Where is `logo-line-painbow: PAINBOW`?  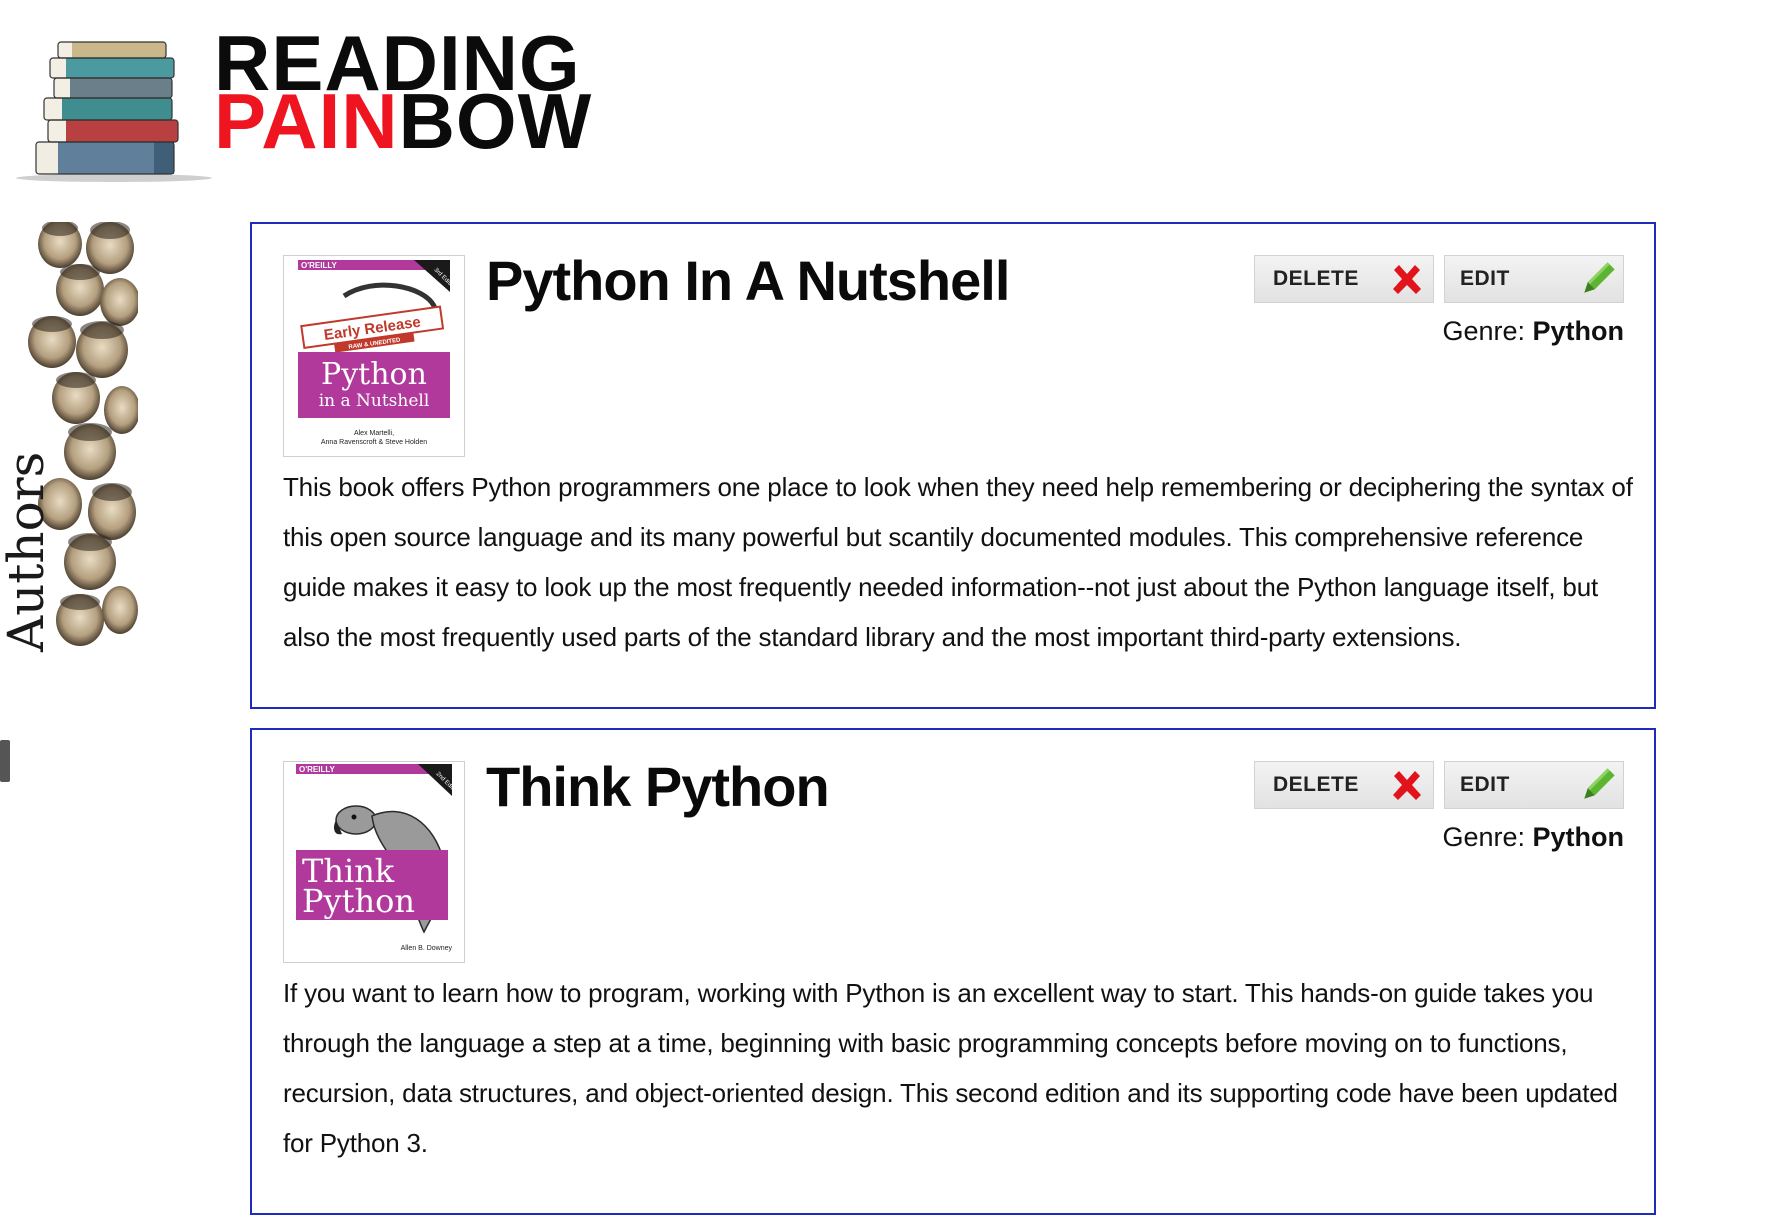 logo-line-painbow: PAINBOW is located at coordinates (403, 121).